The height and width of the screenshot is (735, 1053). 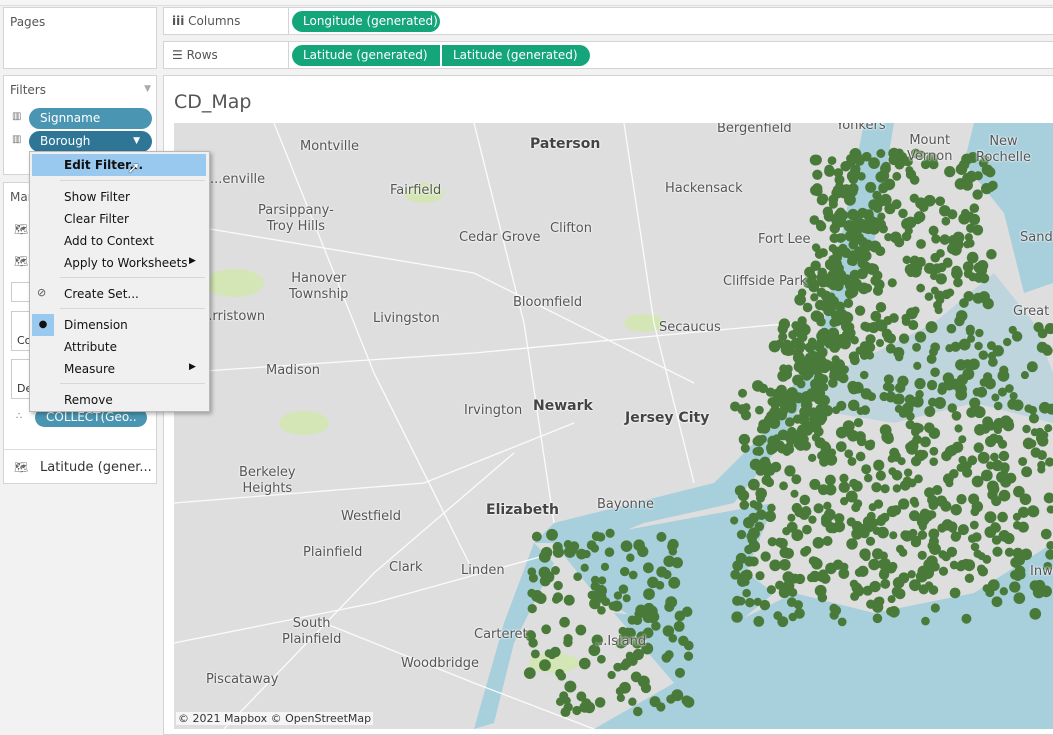 What do you see at coordinates (366, 55) in the screenshot?
I see `rows-pill-latitude-1: Latitude (generated)` at bounding box center [366, 55].